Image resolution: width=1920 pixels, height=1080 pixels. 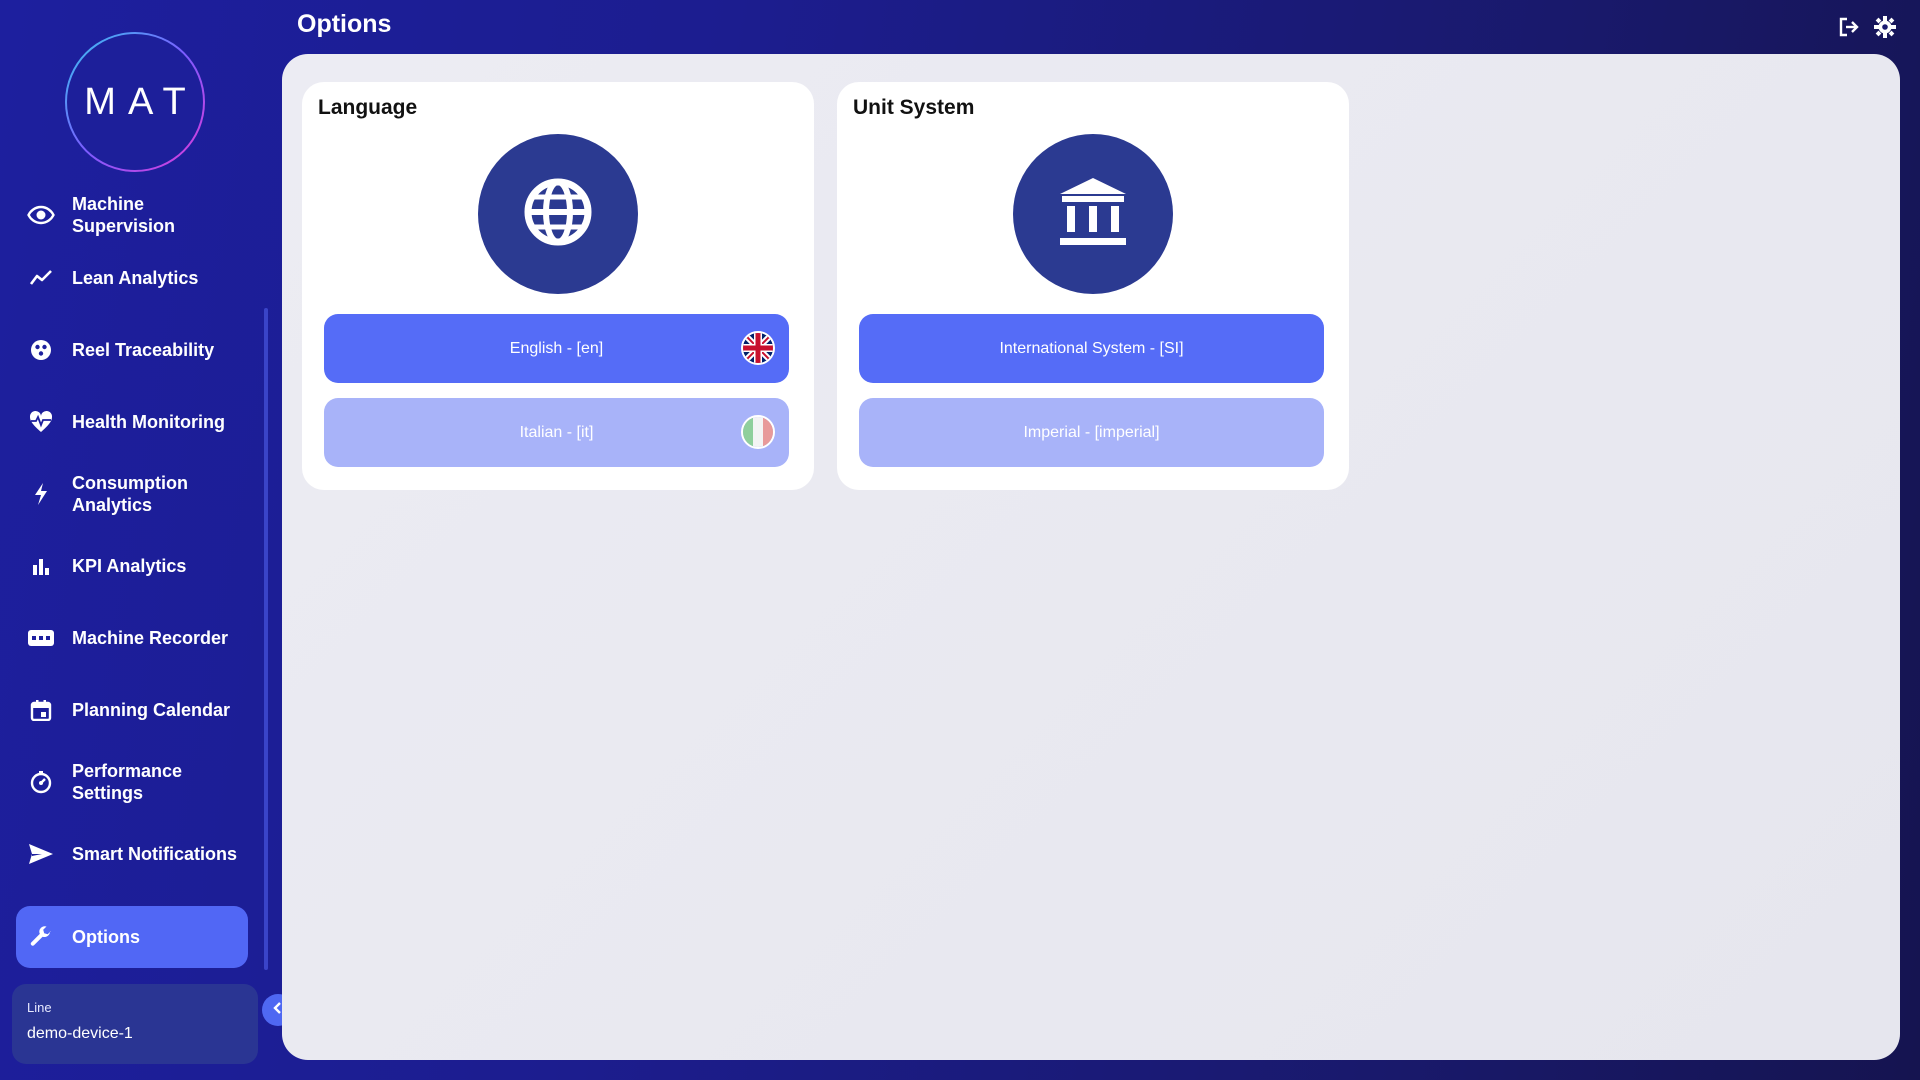 What do you see at coordinates (758, 348) in the screenshot?
I see `uk-flag-icon` at bounding box center [758, 348].